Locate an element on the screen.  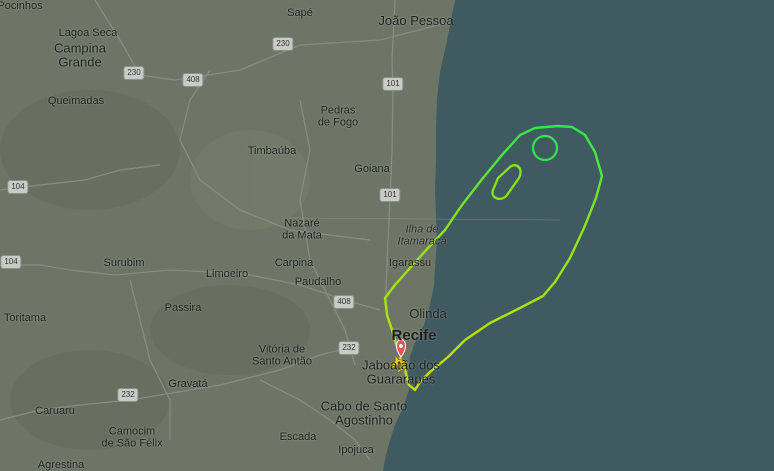
place-label: Carpina is located at coordinates (294, 263).